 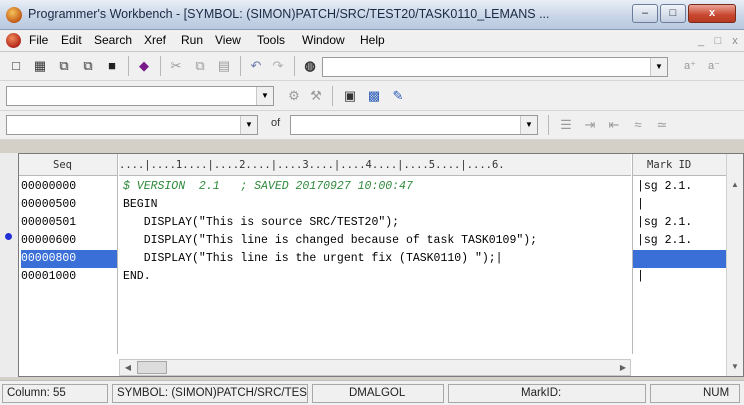 I want to click on vertical-scrollbar: ▲ ▼, so click(x=734, y=265).